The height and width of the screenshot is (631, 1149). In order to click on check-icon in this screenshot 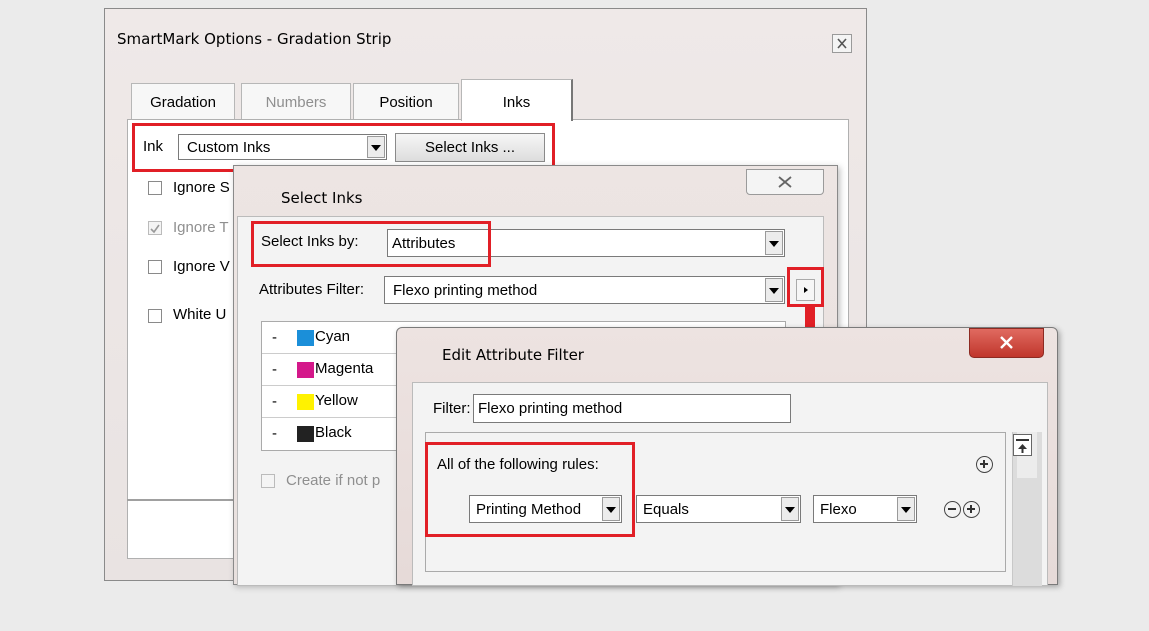, I will do `click(155, 229)`.